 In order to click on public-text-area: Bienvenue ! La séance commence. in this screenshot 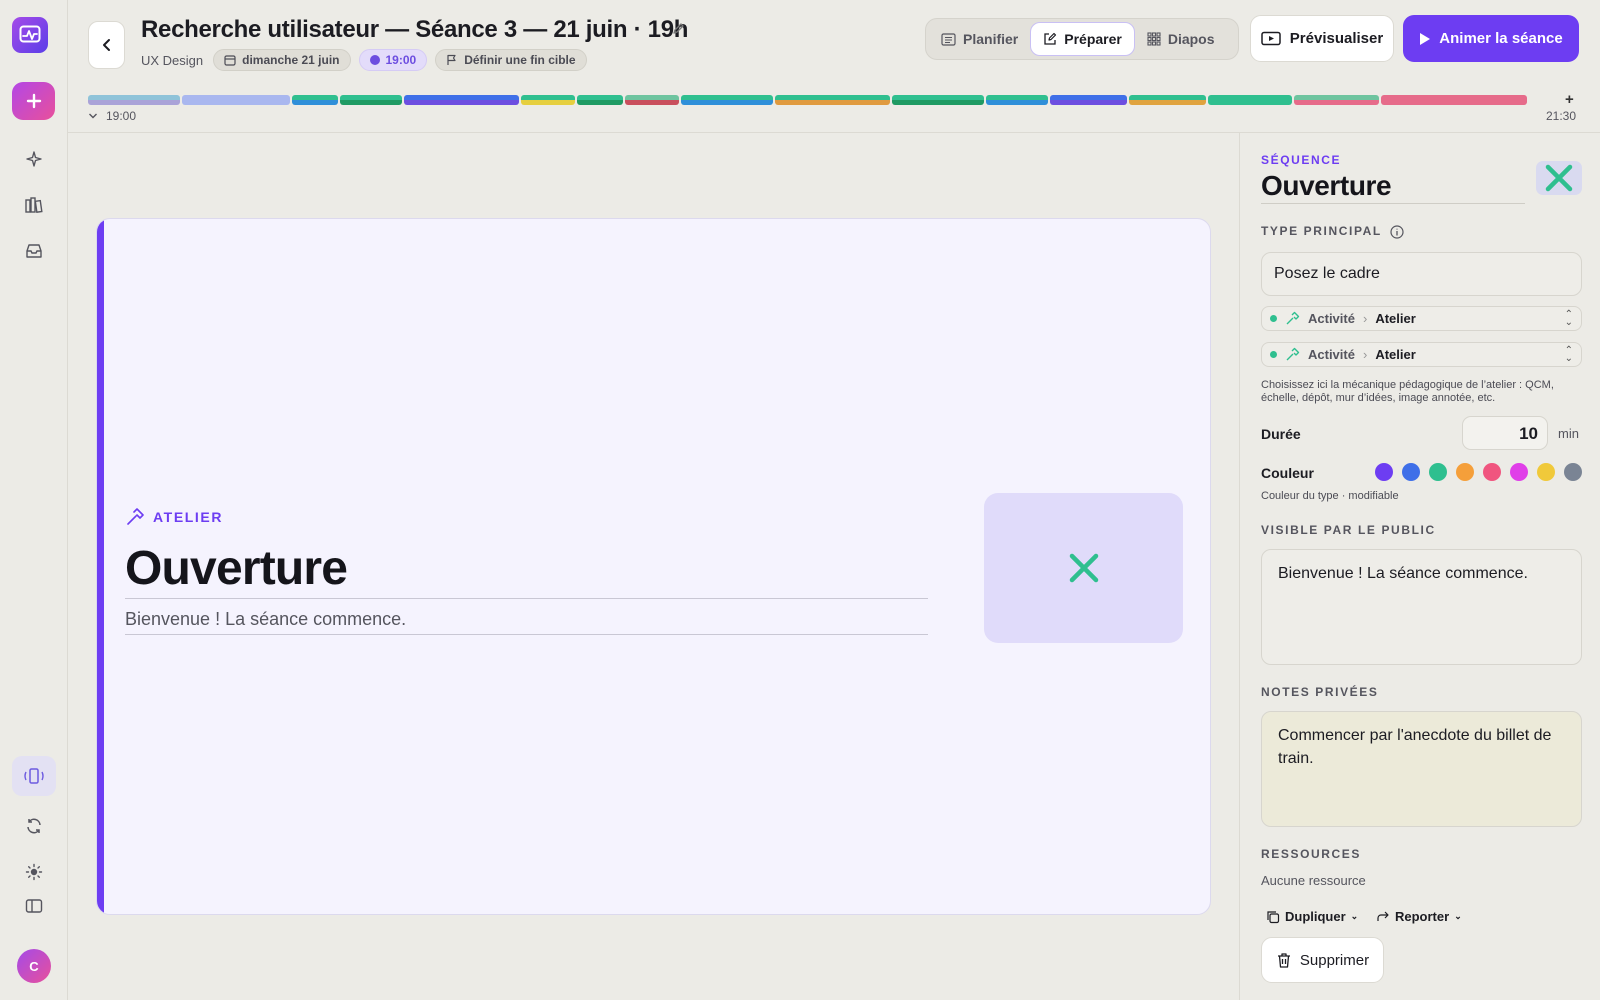, I will do `click(1421, 607)`.